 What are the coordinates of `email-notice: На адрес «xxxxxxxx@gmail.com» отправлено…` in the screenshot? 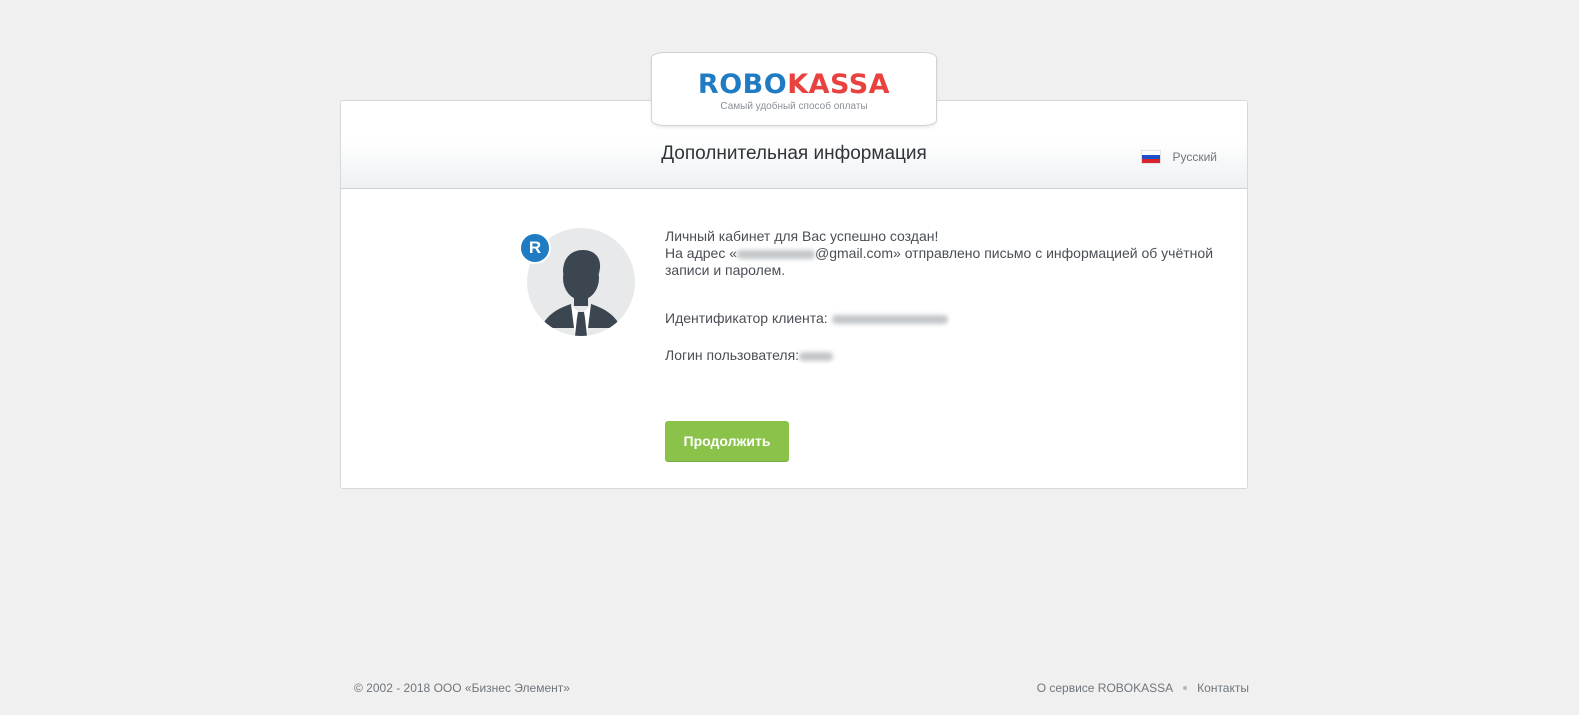 It's located at (945, 262).